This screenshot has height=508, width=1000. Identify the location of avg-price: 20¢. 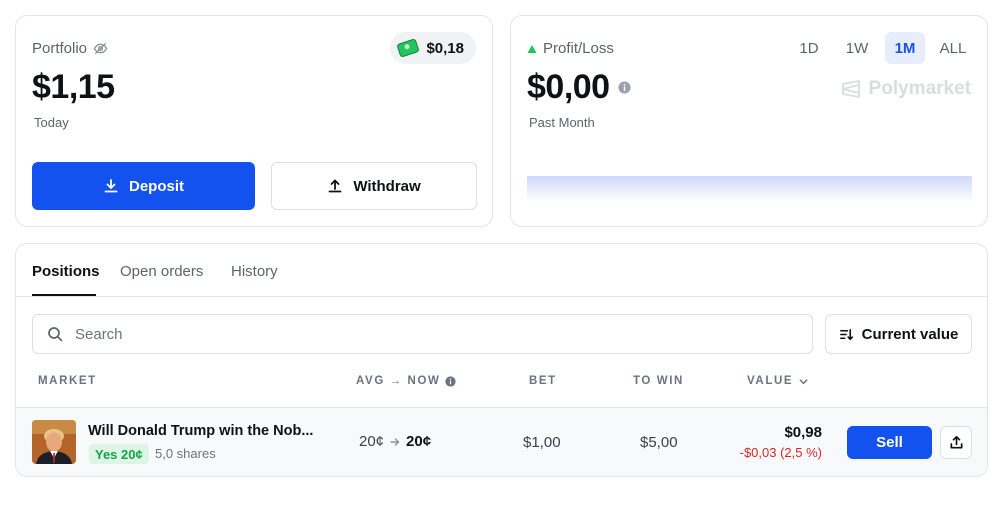
(372, 441).